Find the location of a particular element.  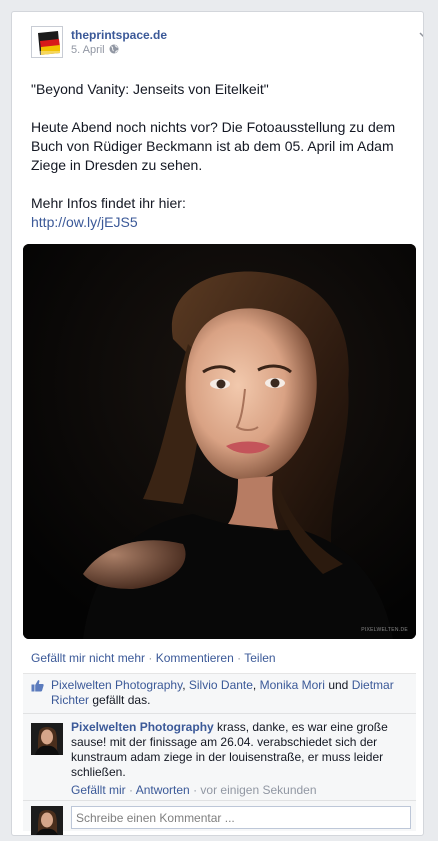

post-title: "Beyond Vanity: Jenseits von Eitelkeit" is located at coordinates (150, 89).